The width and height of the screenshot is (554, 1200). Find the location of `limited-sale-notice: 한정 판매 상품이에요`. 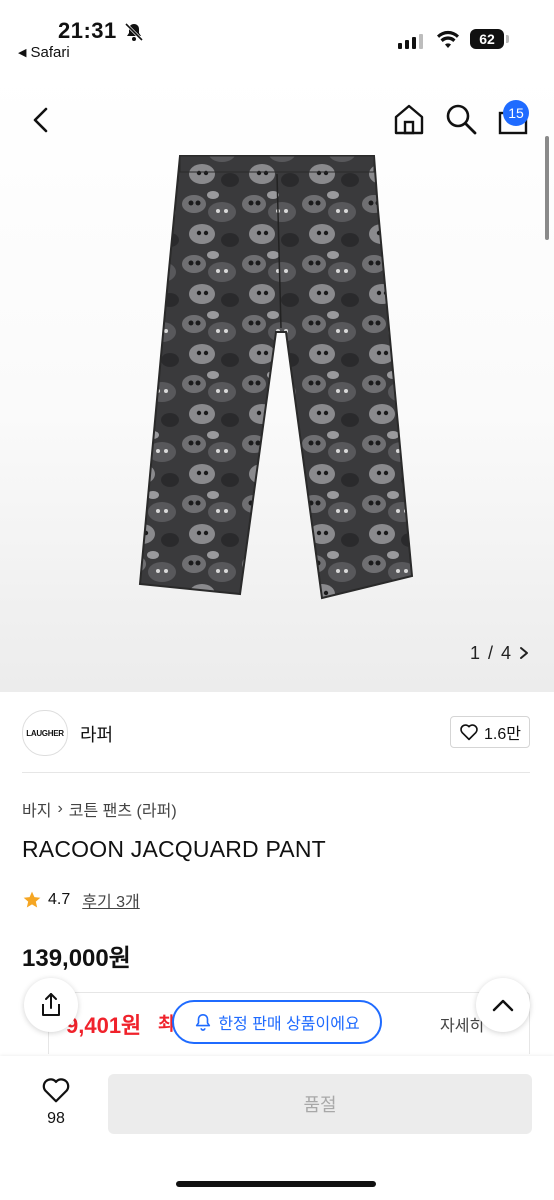

limited-sale-notice: 한정 판매 상품이에요 is located at coordinates (277, 1022).